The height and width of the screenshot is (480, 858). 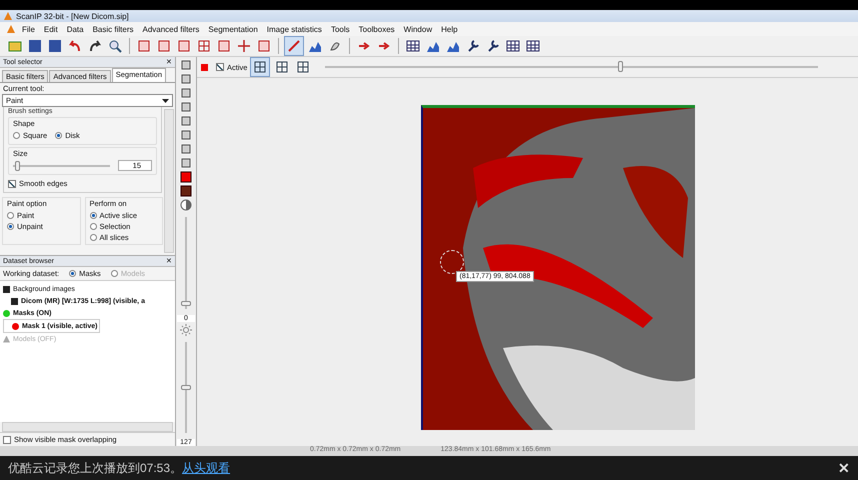 I want to click on menu-item: Edit, so click(x=50, y=29).